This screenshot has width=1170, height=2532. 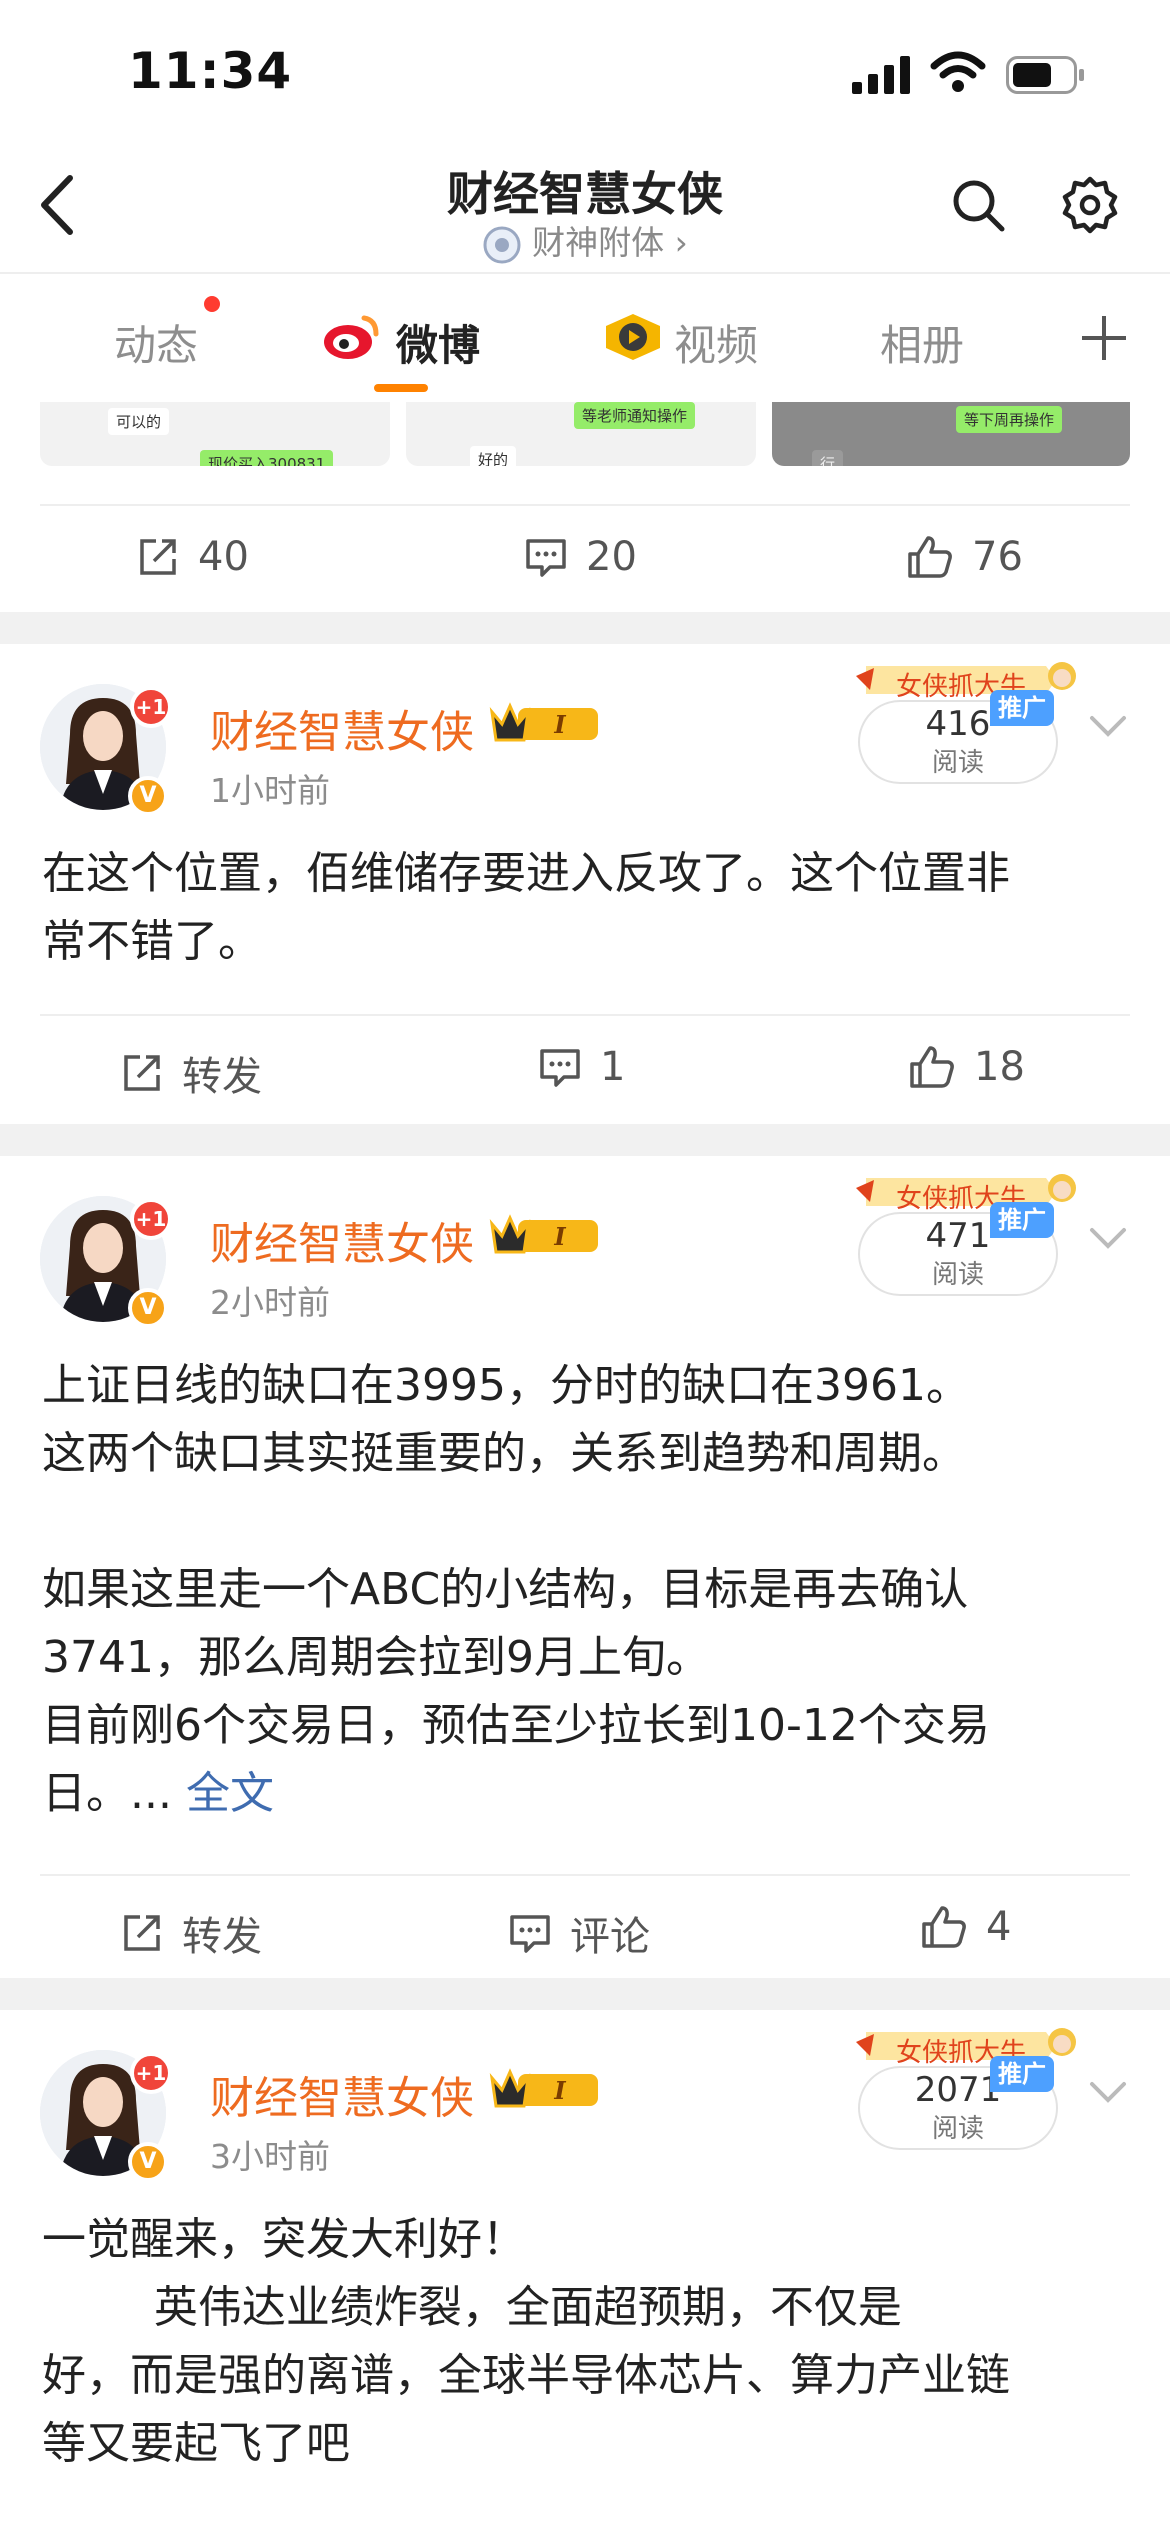 I want to click on comment-button: 评论, so click(x=579, y=1933).